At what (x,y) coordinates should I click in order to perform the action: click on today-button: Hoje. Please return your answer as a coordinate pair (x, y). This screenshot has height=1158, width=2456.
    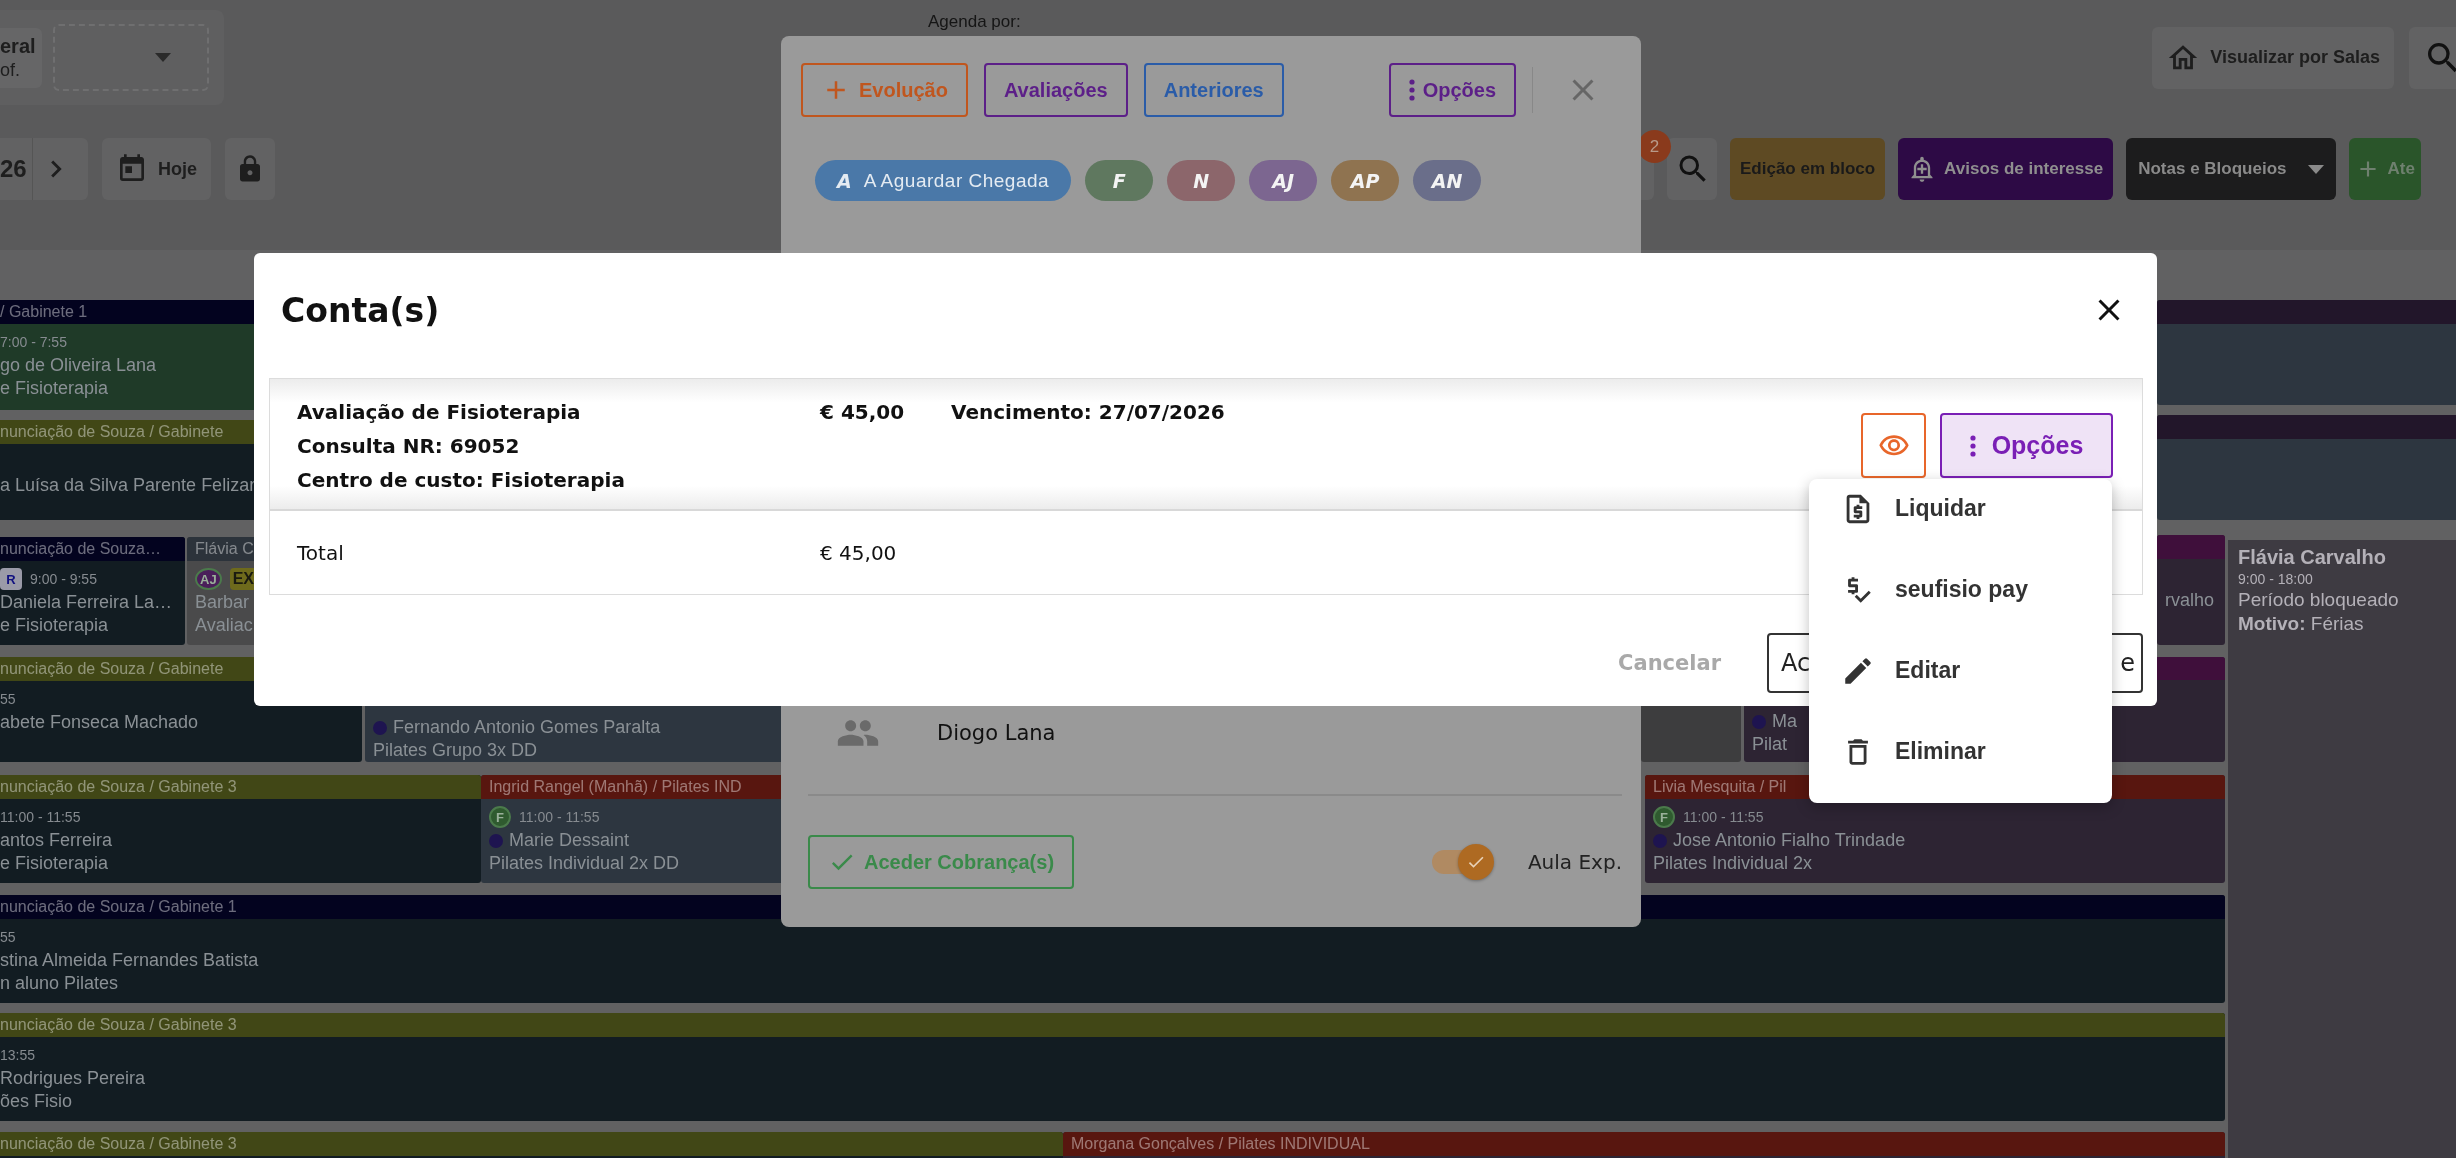
    Looking at the image, I should click on (156, 169).